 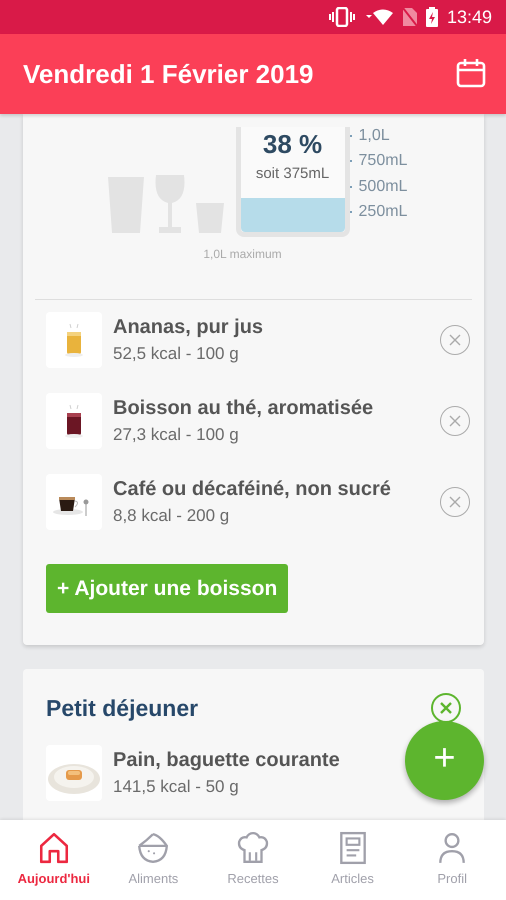 What do you see at coordinates (122, 708) in the screenshot?
I see `meal-title: Petit déjeuner` at bounding box center [122, 708].